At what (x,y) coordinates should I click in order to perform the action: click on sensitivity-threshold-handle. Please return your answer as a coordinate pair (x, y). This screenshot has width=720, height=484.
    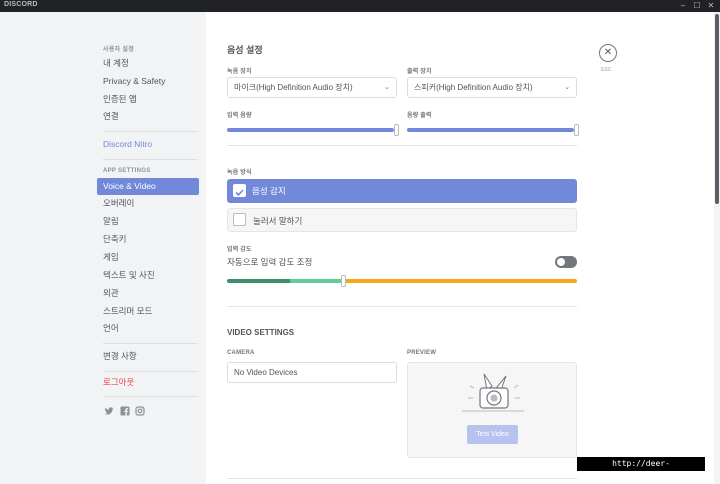
    Looking at the image, I should click on (343, 281).